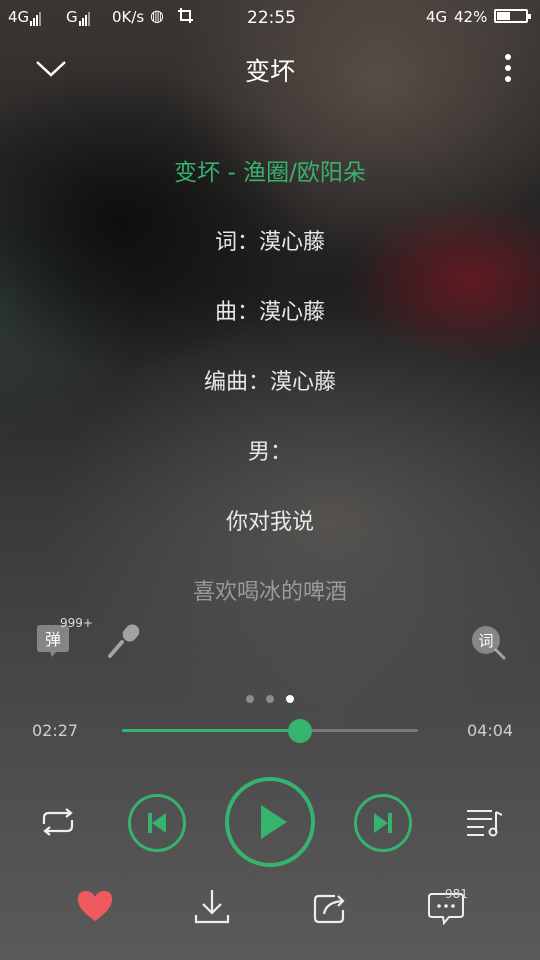 The height and width of the screenshot is (960, 540). I want to click on play-icon, so click(274, 822).